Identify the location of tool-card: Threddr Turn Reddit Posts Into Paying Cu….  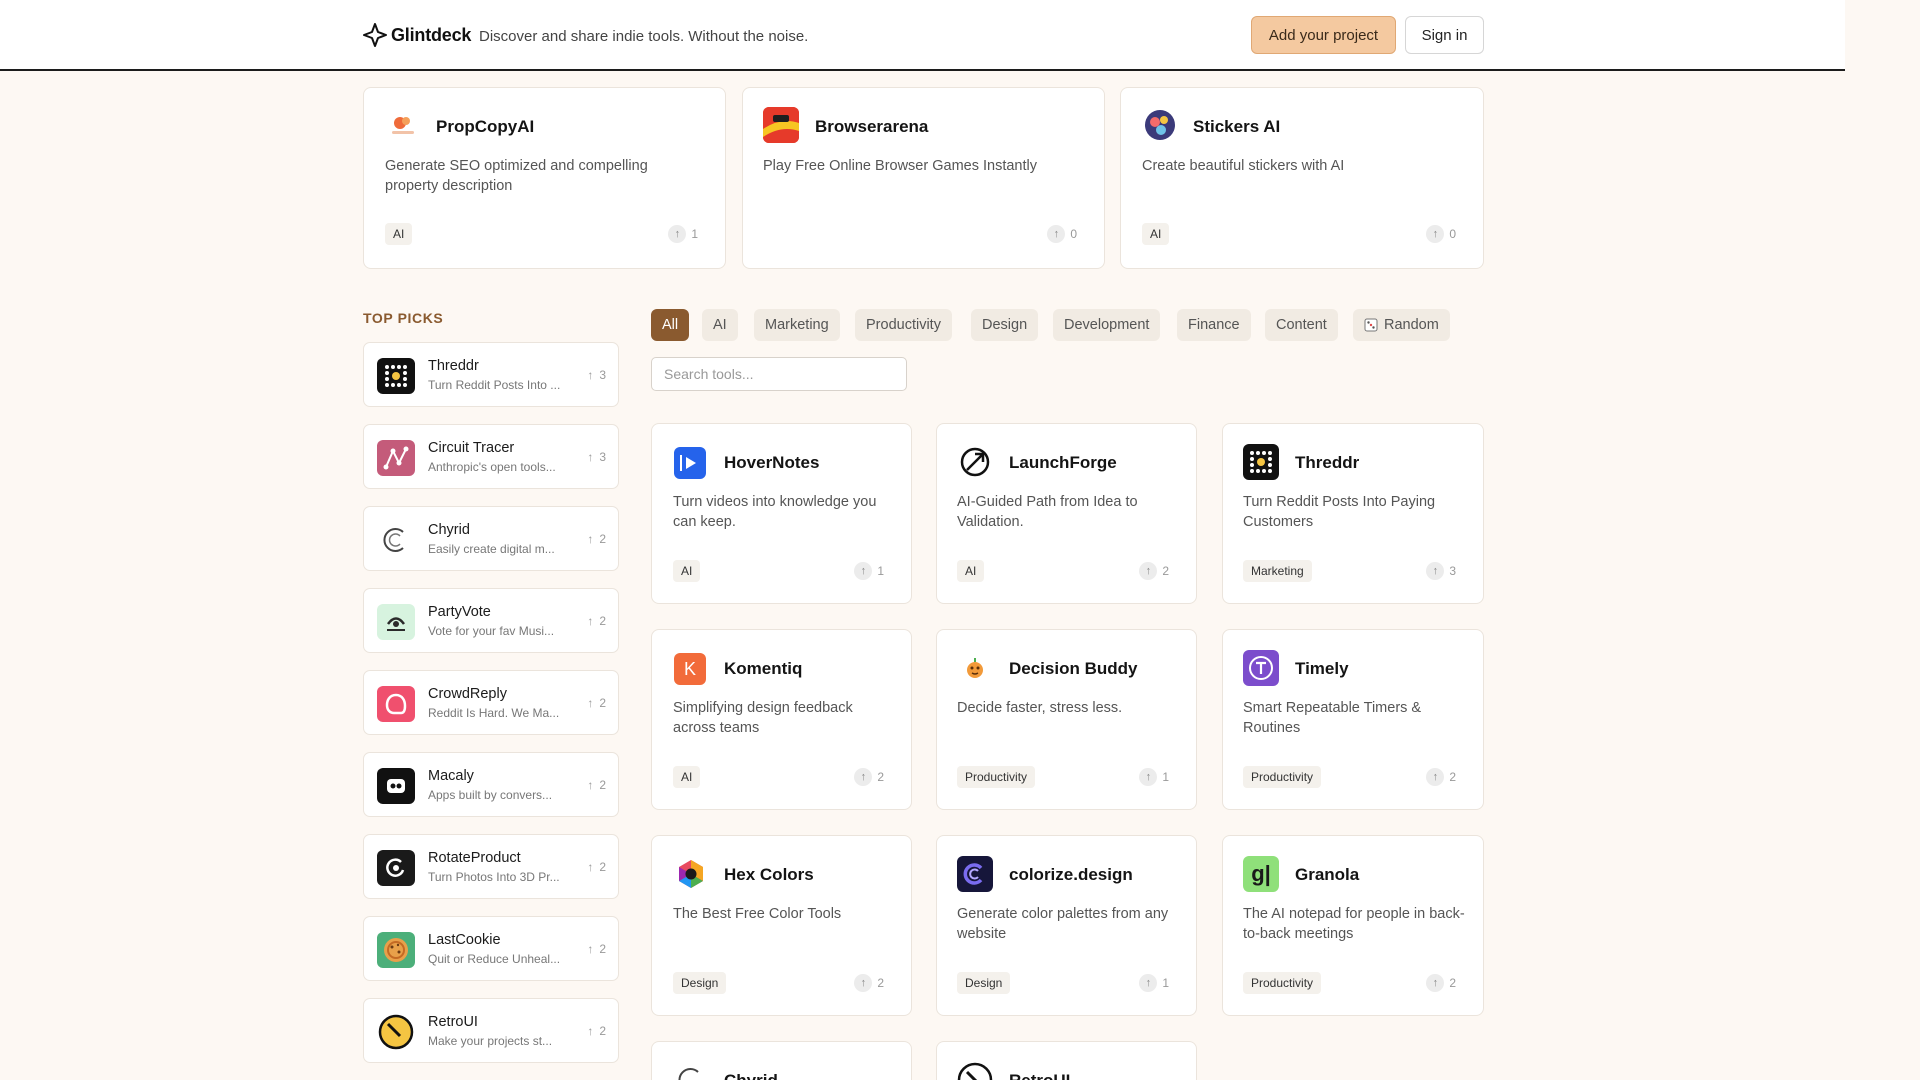
(1353, 513).